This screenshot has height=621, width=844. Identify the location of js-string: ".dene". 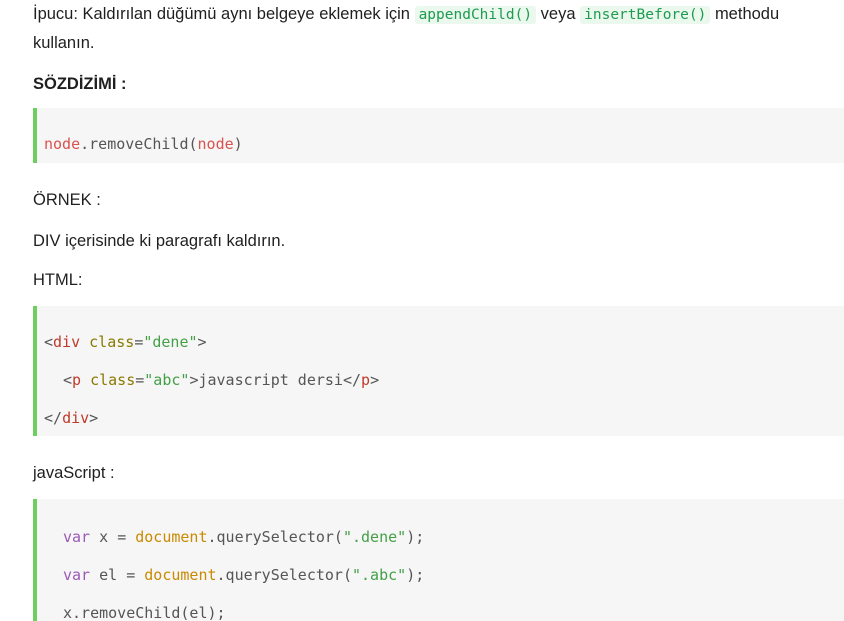
(374, 537).